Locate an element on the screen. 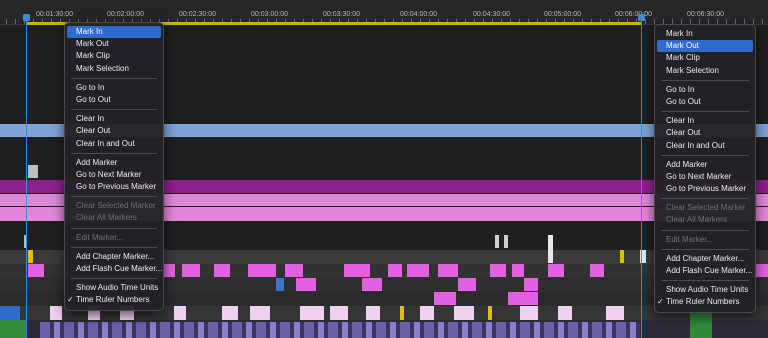 The width and height of the screenshot is (768, 338). menu-item-label: Show Audio Time Units is located at coordinates (707, 290).